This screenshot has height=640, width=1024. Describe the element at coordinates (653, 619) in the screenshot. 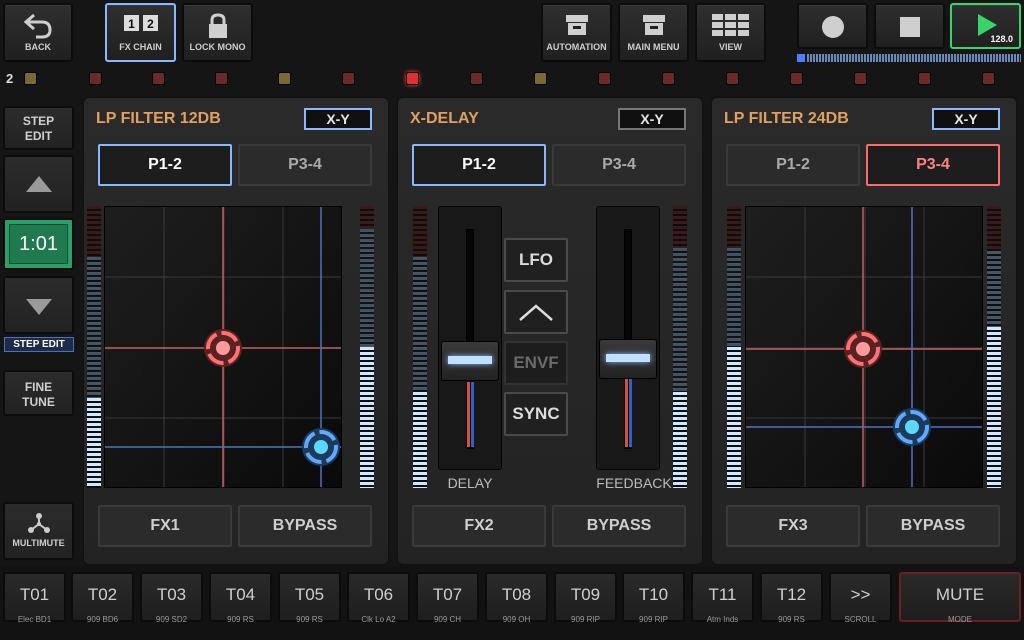

I see `track-sample: 909 RIP` at that location.